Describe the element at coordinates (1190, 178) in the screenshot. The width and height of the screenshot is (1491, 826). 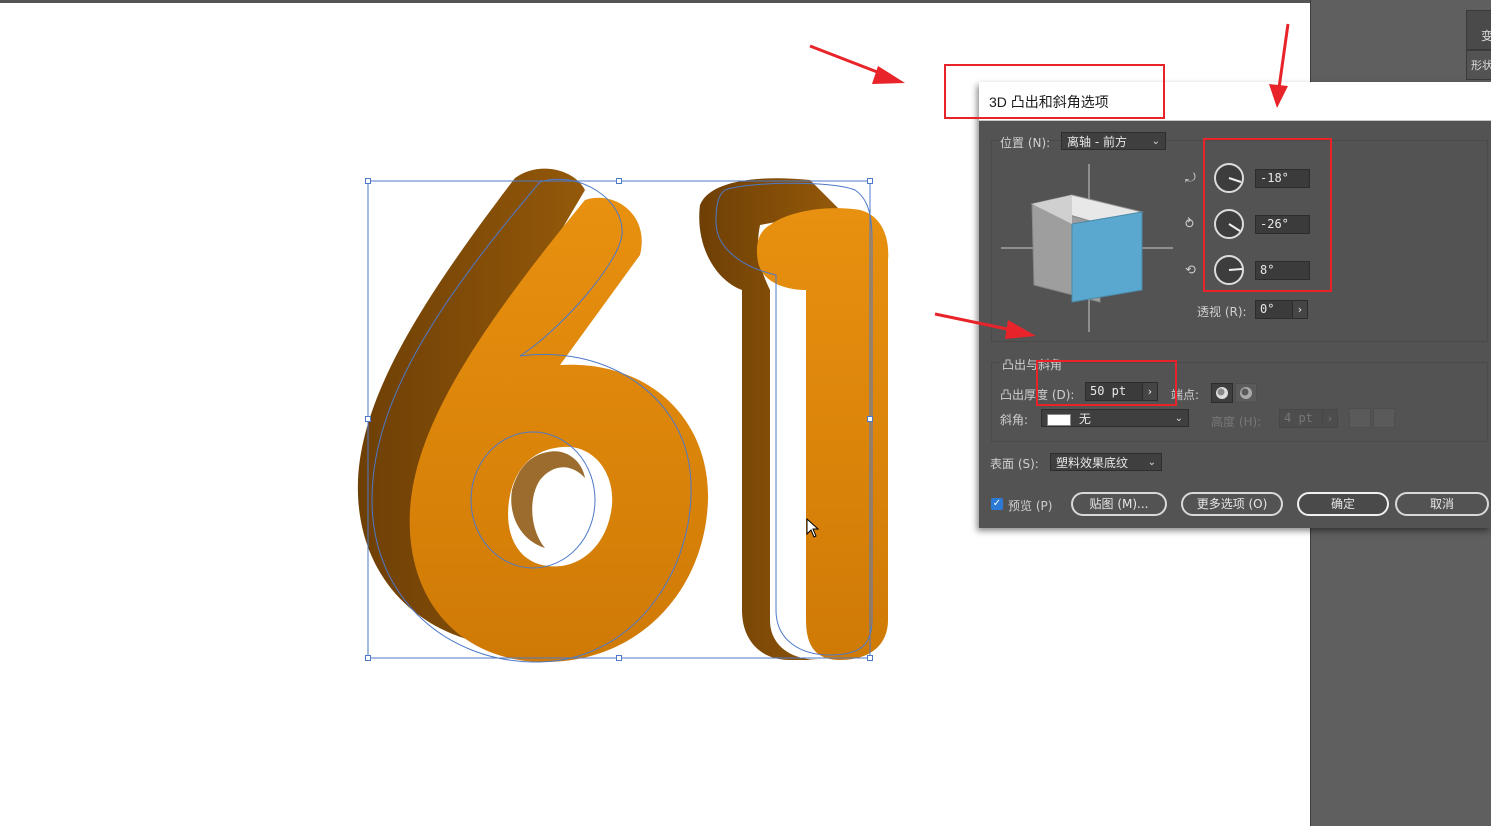
I see `x-axis-rotate-icon: ⤾` at that location.